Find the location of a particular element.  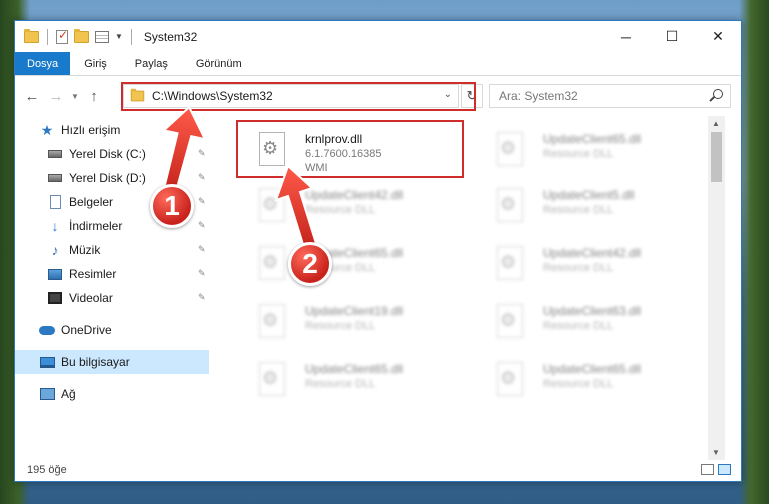

nav-label: Bu bilgisayar is located at coordinates (95, 362).